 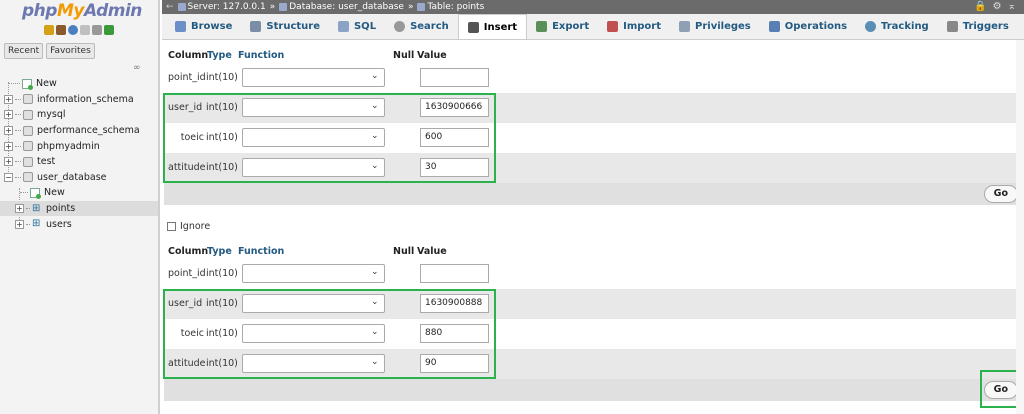 What do you see at coordinates (79, 131) in the screenshot?
I see `tree-item-performance-schema: + performance_schema` at bounding box center [79, 131].